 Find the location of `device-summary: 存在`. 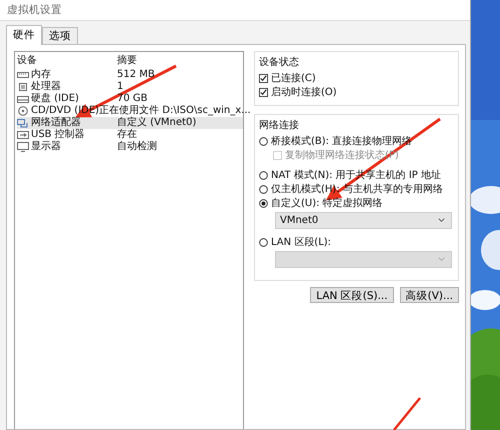

device-summary: 存在 is located at coordinates (127, 135).